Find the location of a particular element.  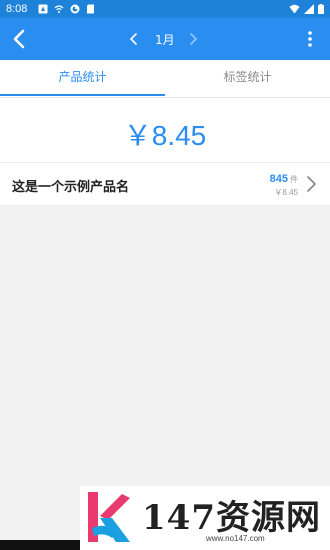

tab-bar: 产品统计 标签统计 is located at coordinates (165, 79).